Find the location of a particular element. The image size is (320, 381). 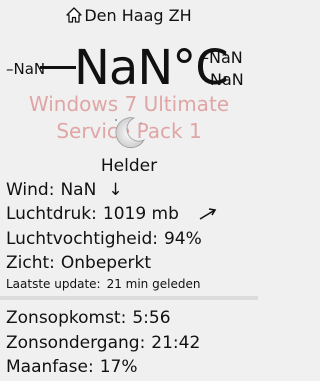

humidity-label: Luchtvochtigheid: is located at coordinates (82, 239).